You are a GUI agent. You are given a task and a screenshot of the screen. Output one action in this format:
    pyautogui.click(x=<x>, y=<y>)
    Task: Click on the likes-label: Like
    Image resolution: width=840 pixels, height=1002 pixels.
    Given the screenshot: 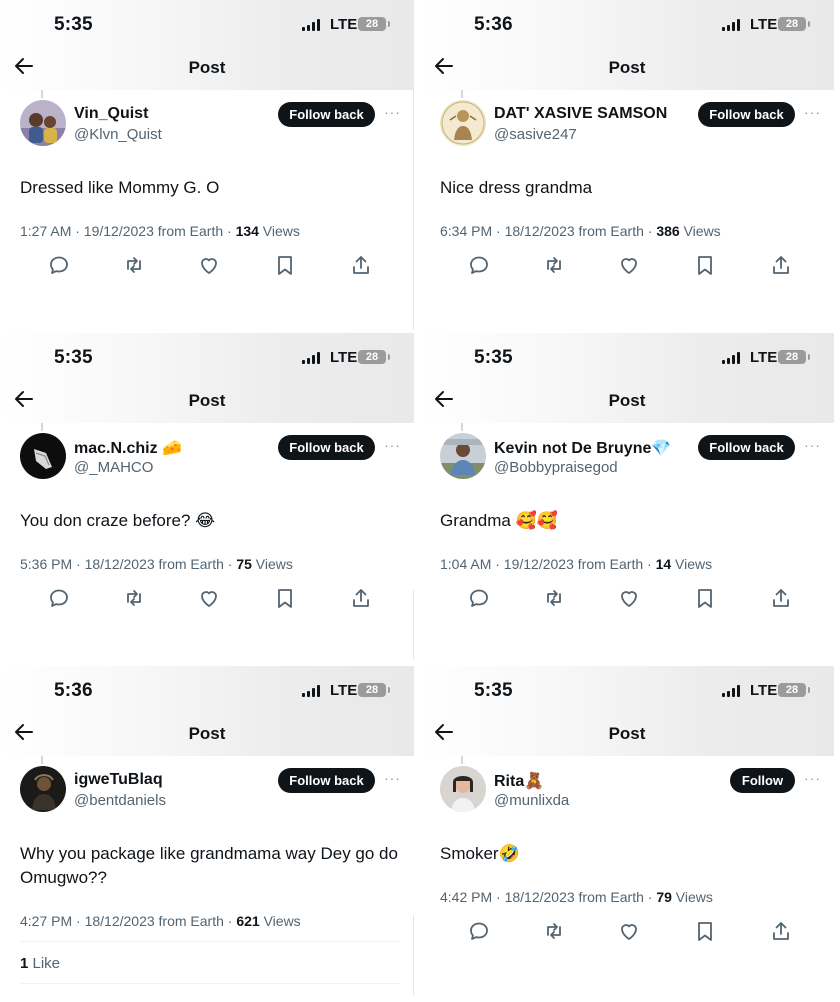 What is the action you would take?
    pyautogui.click(x=44, y=963)
    